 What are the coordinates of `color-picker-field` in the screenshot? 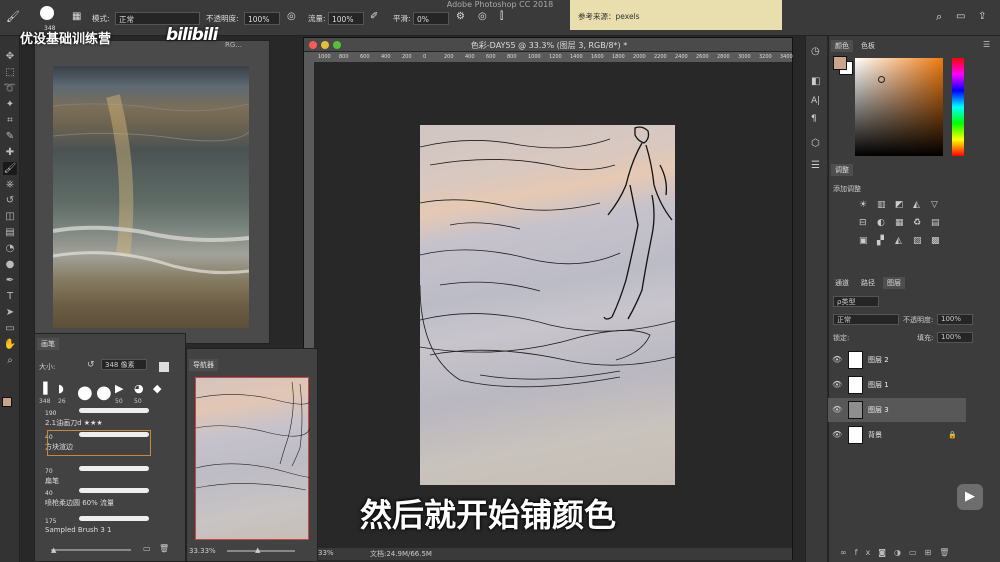 It's located at (899, 107).